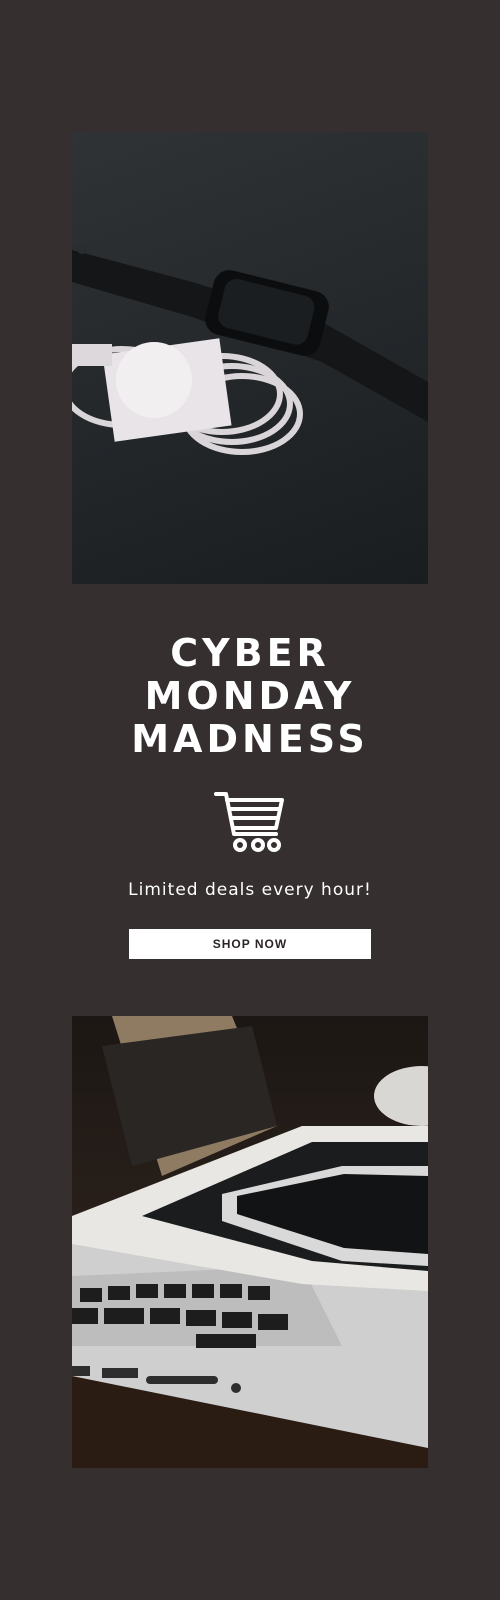 This screenshot has height=1600, width=500. Describe the element at coordinates (250, 890) in the screenshot. I see `tagline: Limited deals every hour!` at that location.